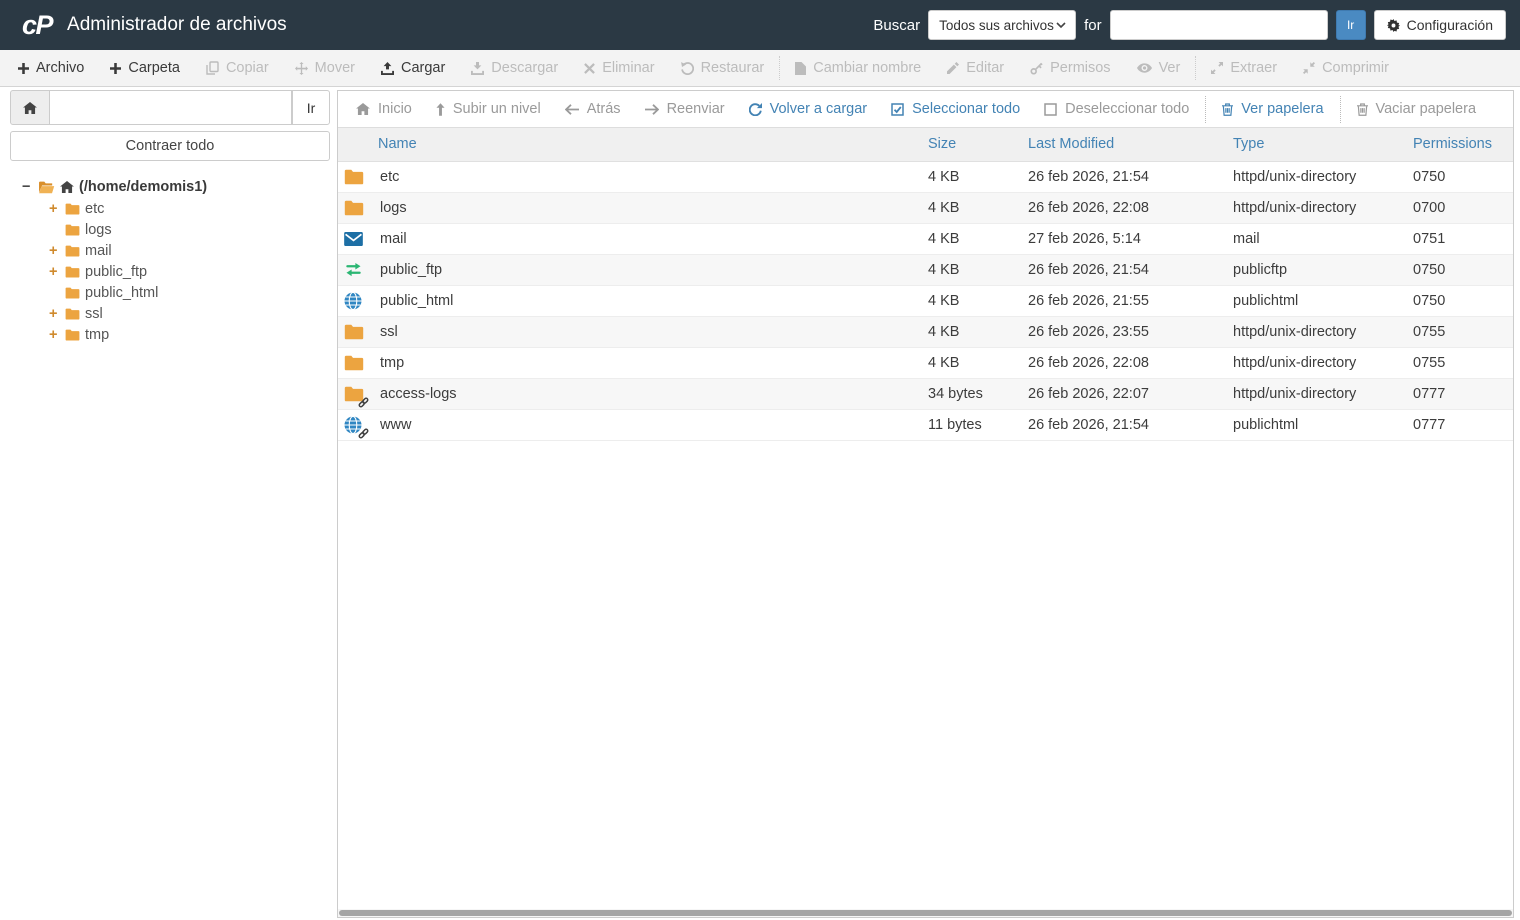 This screenshot has height=920, width=1520. Describe the element at coordinates (143, 187) in the screenshot. I see `tree-root-label: (/home/demomis1)` at that location.